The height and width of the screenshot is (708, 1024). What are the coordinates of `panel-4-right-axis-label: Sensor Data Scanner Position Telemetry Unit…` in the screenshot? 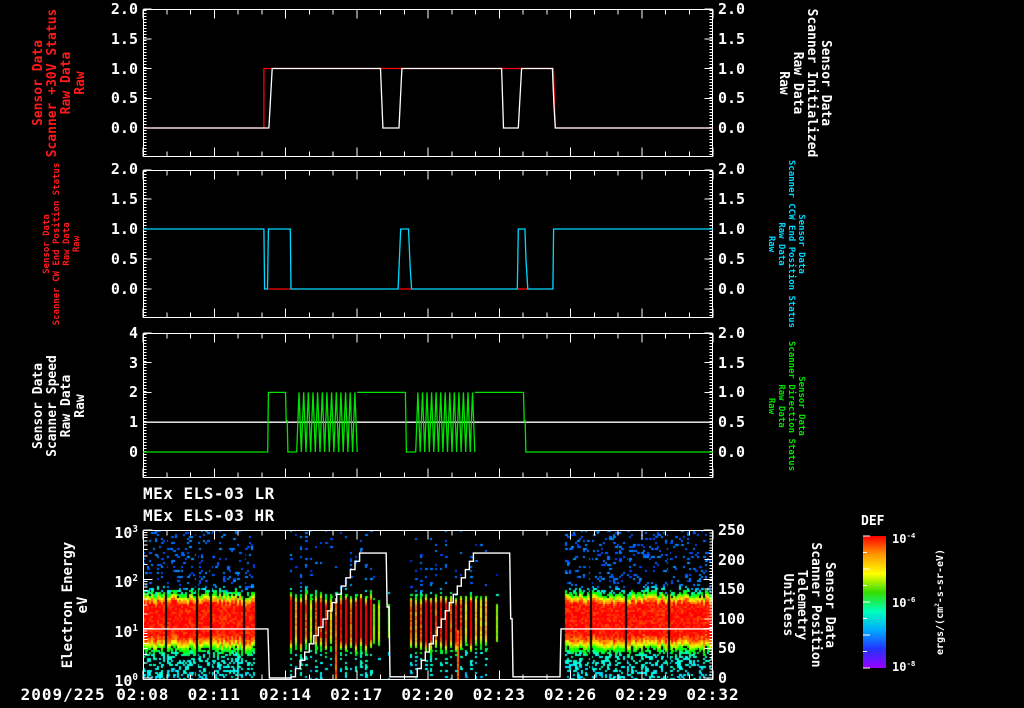 It's located at (808, 605).